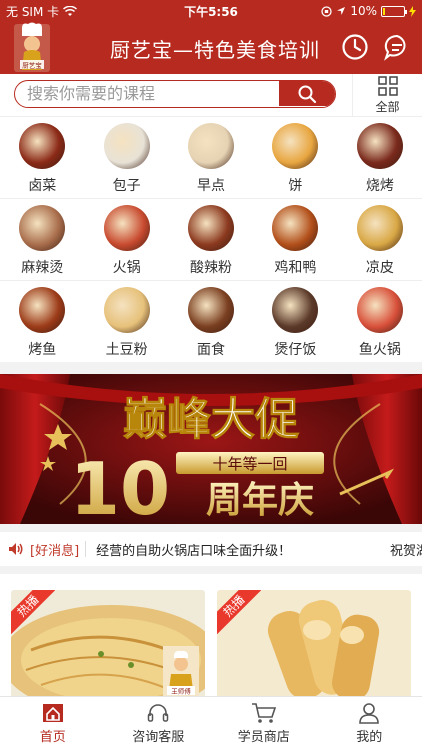  I want to click on hot-badge: 热播, so click(33, 612).